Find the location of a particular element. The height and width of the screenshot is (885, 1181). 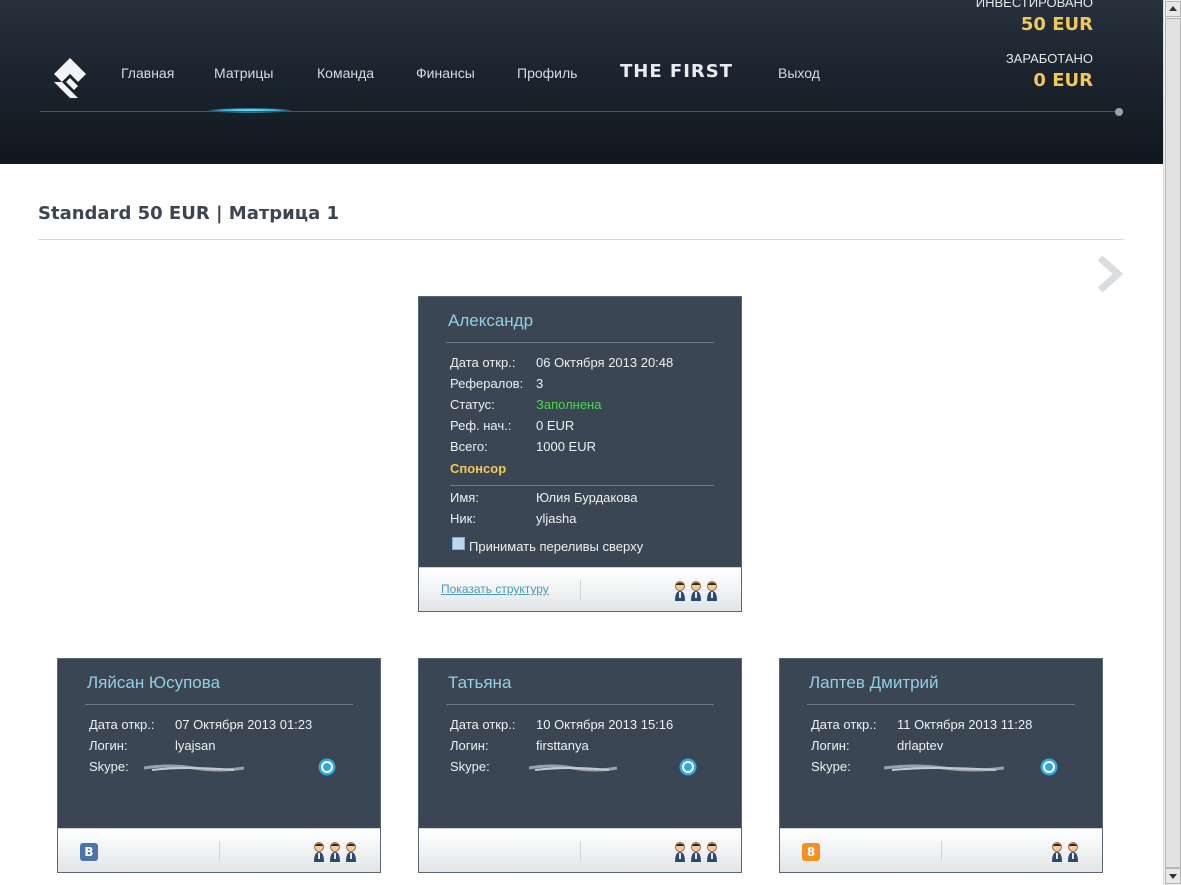

card-owner-name: Ляйсан Юсупова is located at coordinates (154, 682).